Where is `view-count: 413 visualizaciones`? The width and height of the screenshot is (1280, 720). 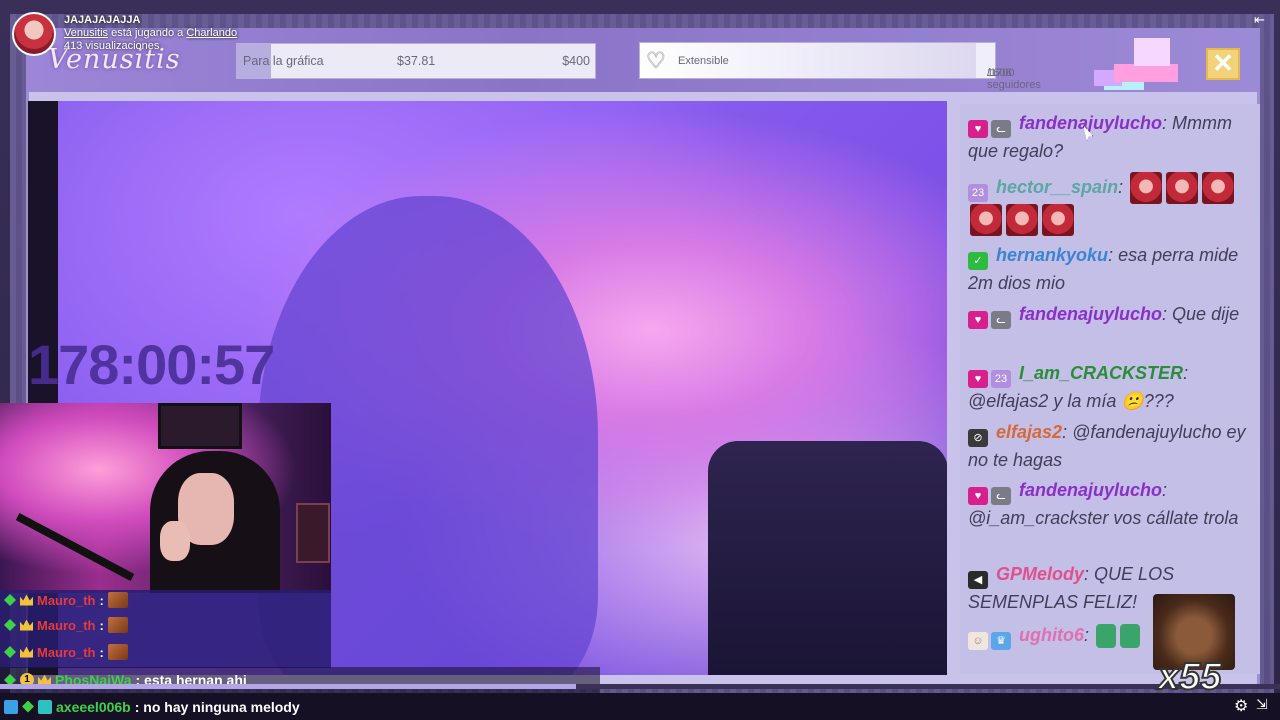
view-count: 413 visualizaciones is located at coordinates (112, 46).